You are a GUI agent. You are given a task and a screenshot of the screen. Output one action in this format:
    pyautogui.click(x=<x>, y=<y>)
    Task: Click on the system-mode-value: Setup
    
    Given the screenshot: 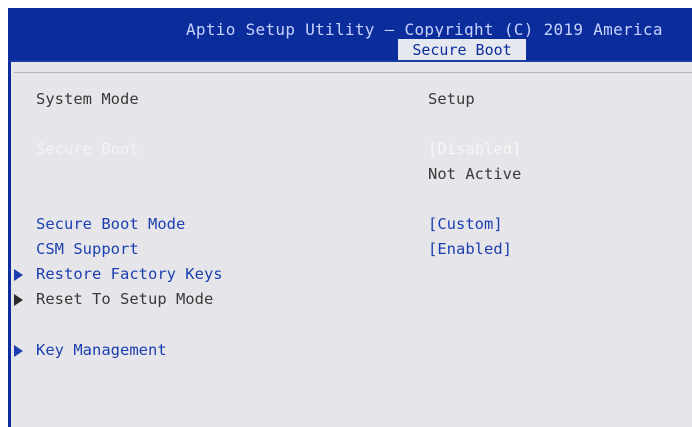 What is the action you would take?
    pyautogui.click(x=451, y=99)
    